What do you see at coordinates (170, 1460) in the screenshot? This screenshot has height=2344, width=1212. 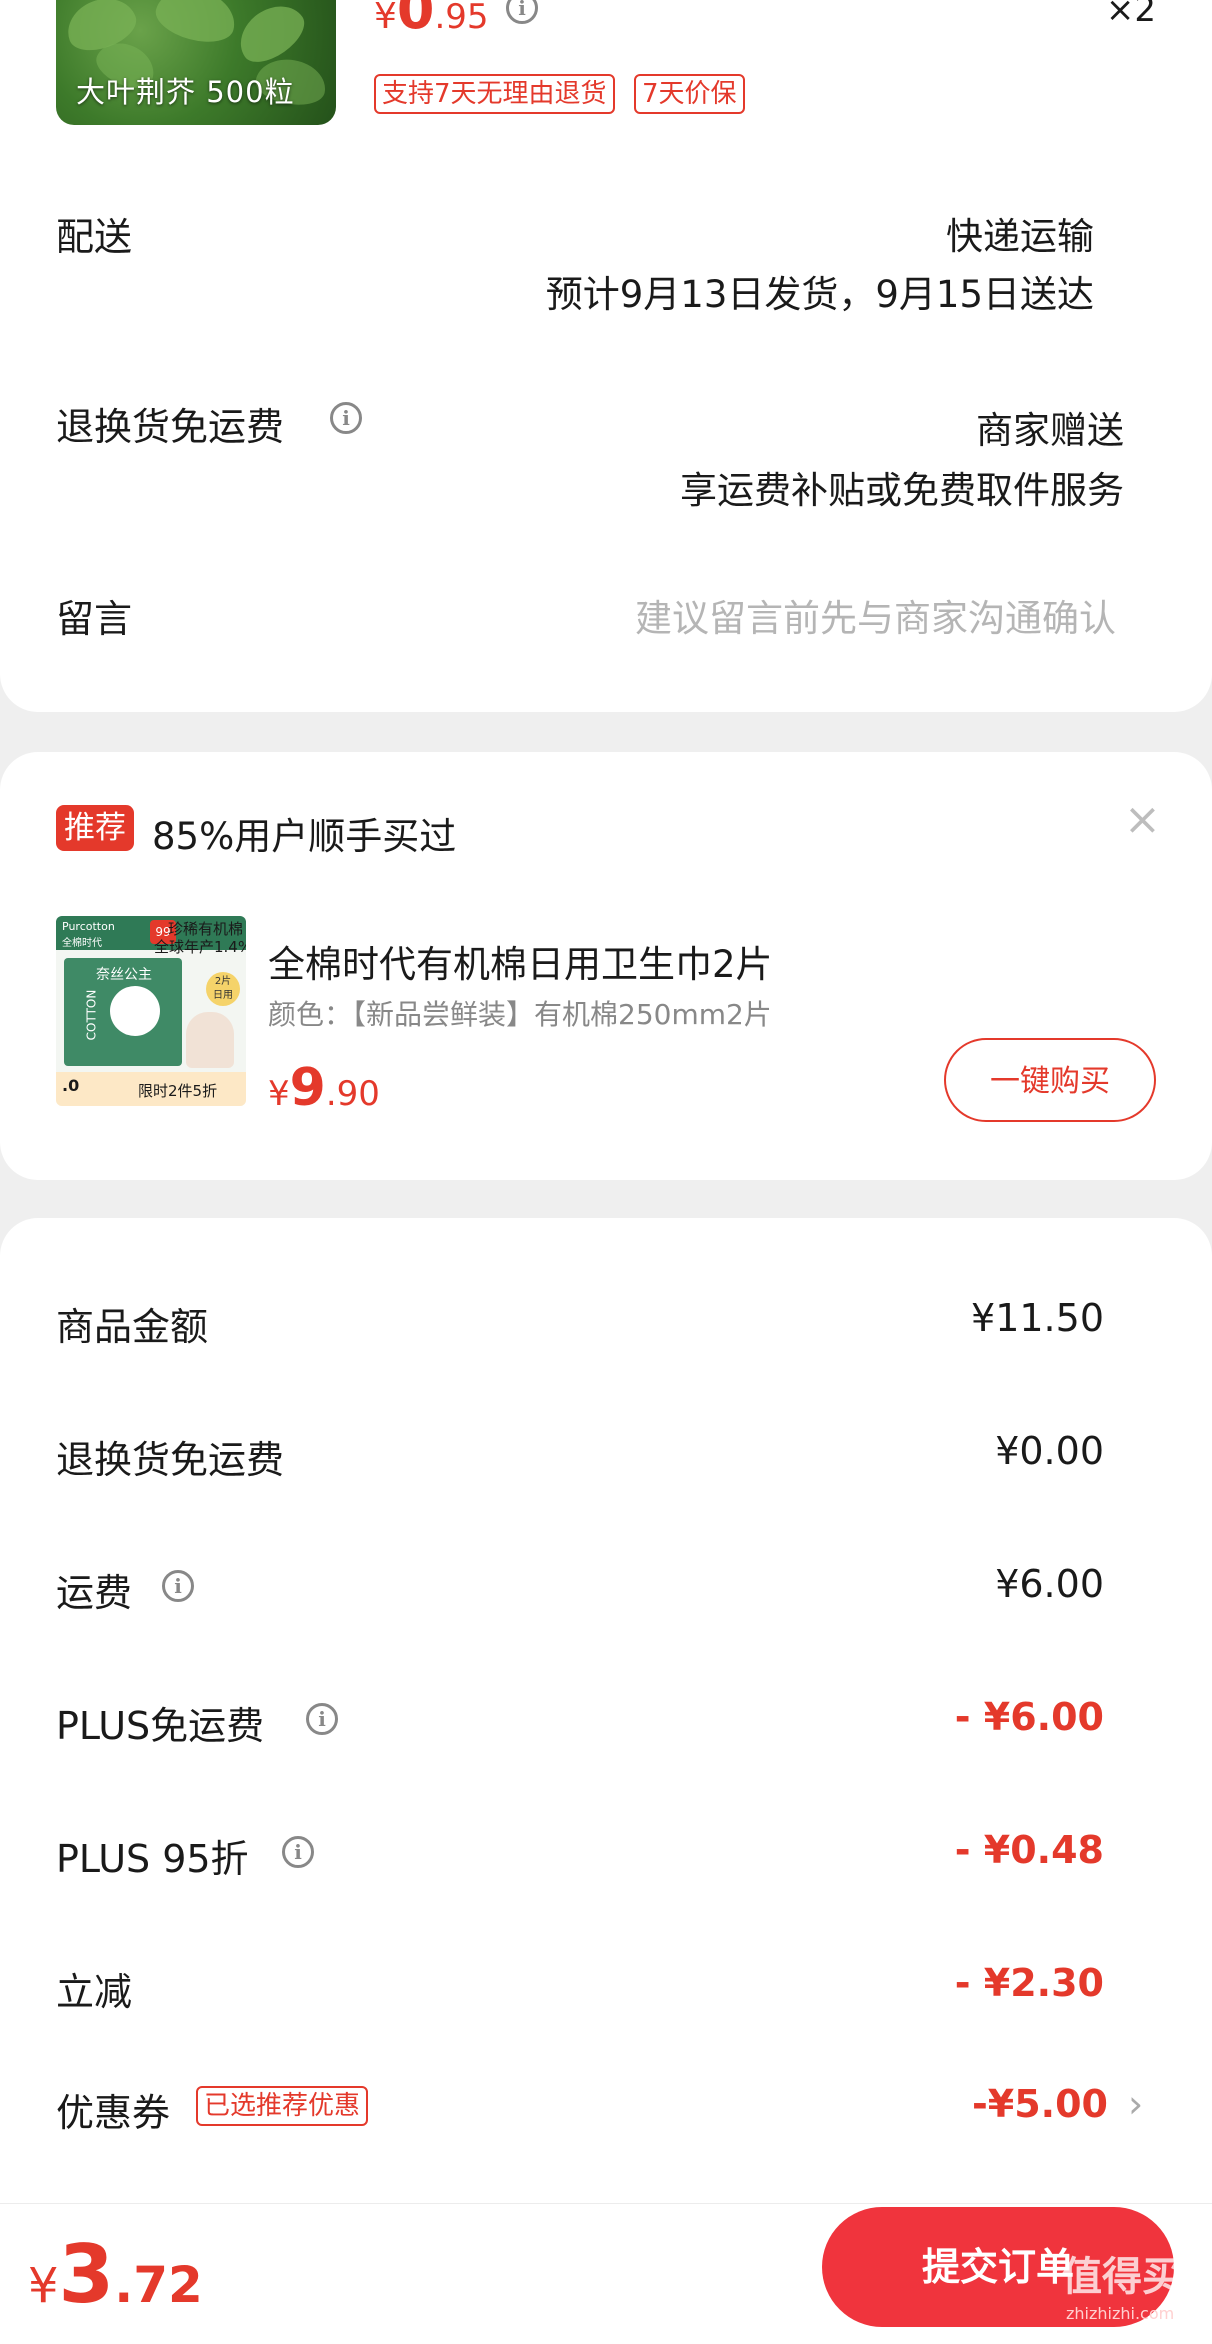 I see `summary-label: 退换货免运费` at bounding box center [170, 1460].